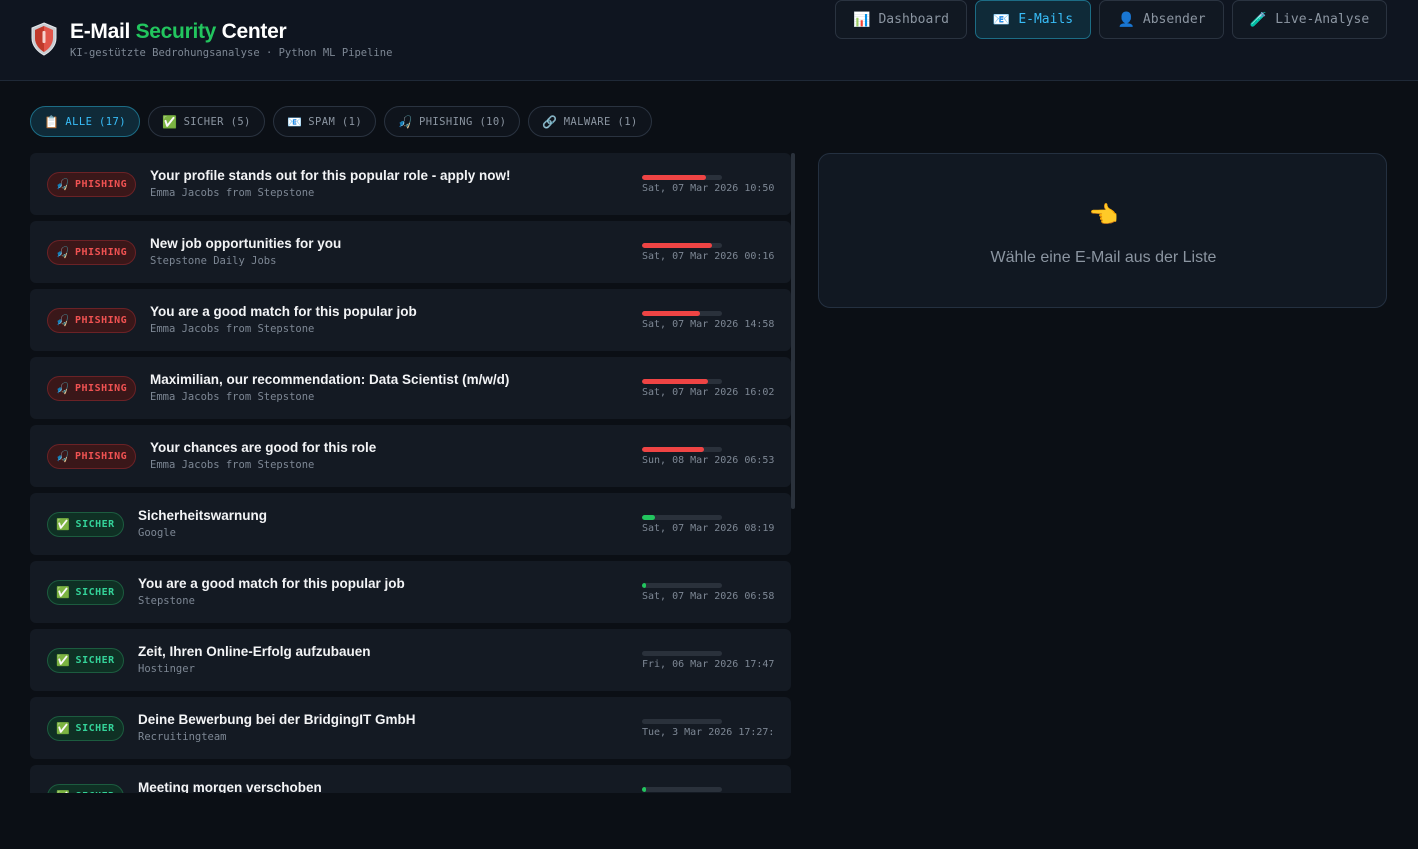 This screenshot has height=849, width=1418. Describe the element at coordinates (182, 737) in the screenshot. I see `email-sender: Recruitingteam` at that location.